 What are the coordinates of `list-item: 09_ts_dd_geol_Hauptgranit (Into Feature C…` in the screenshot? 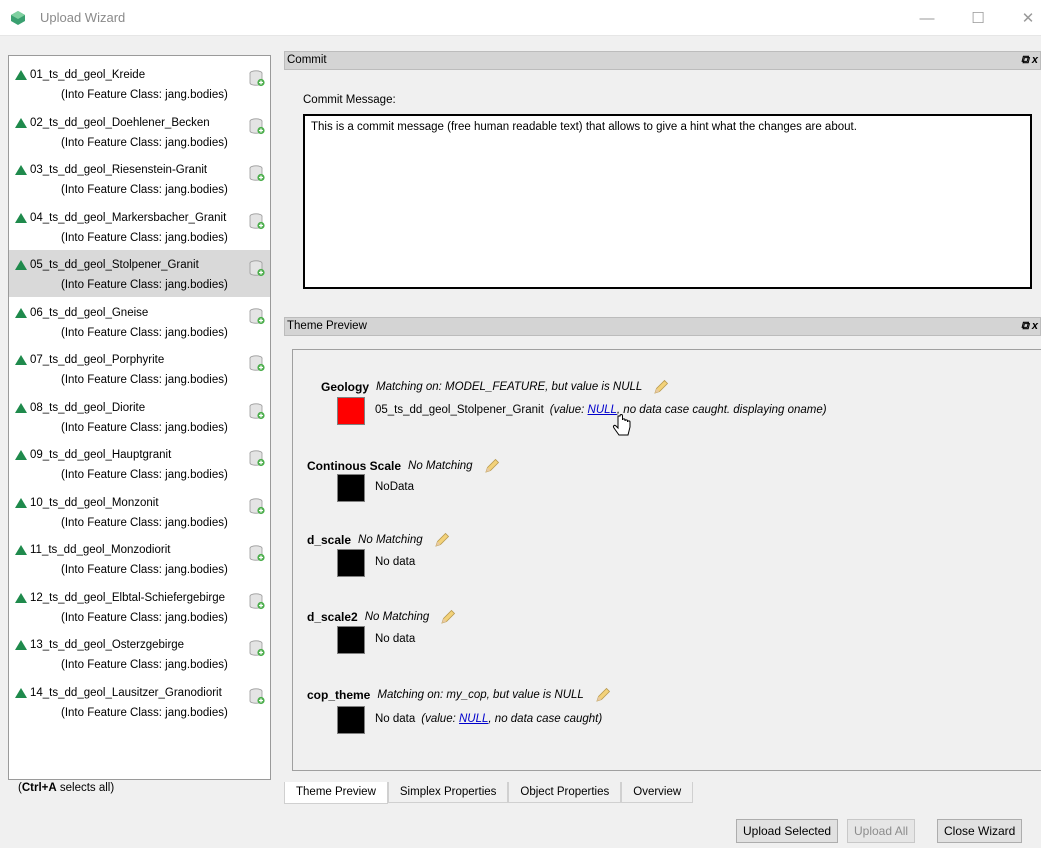 It's located at (139, 463).